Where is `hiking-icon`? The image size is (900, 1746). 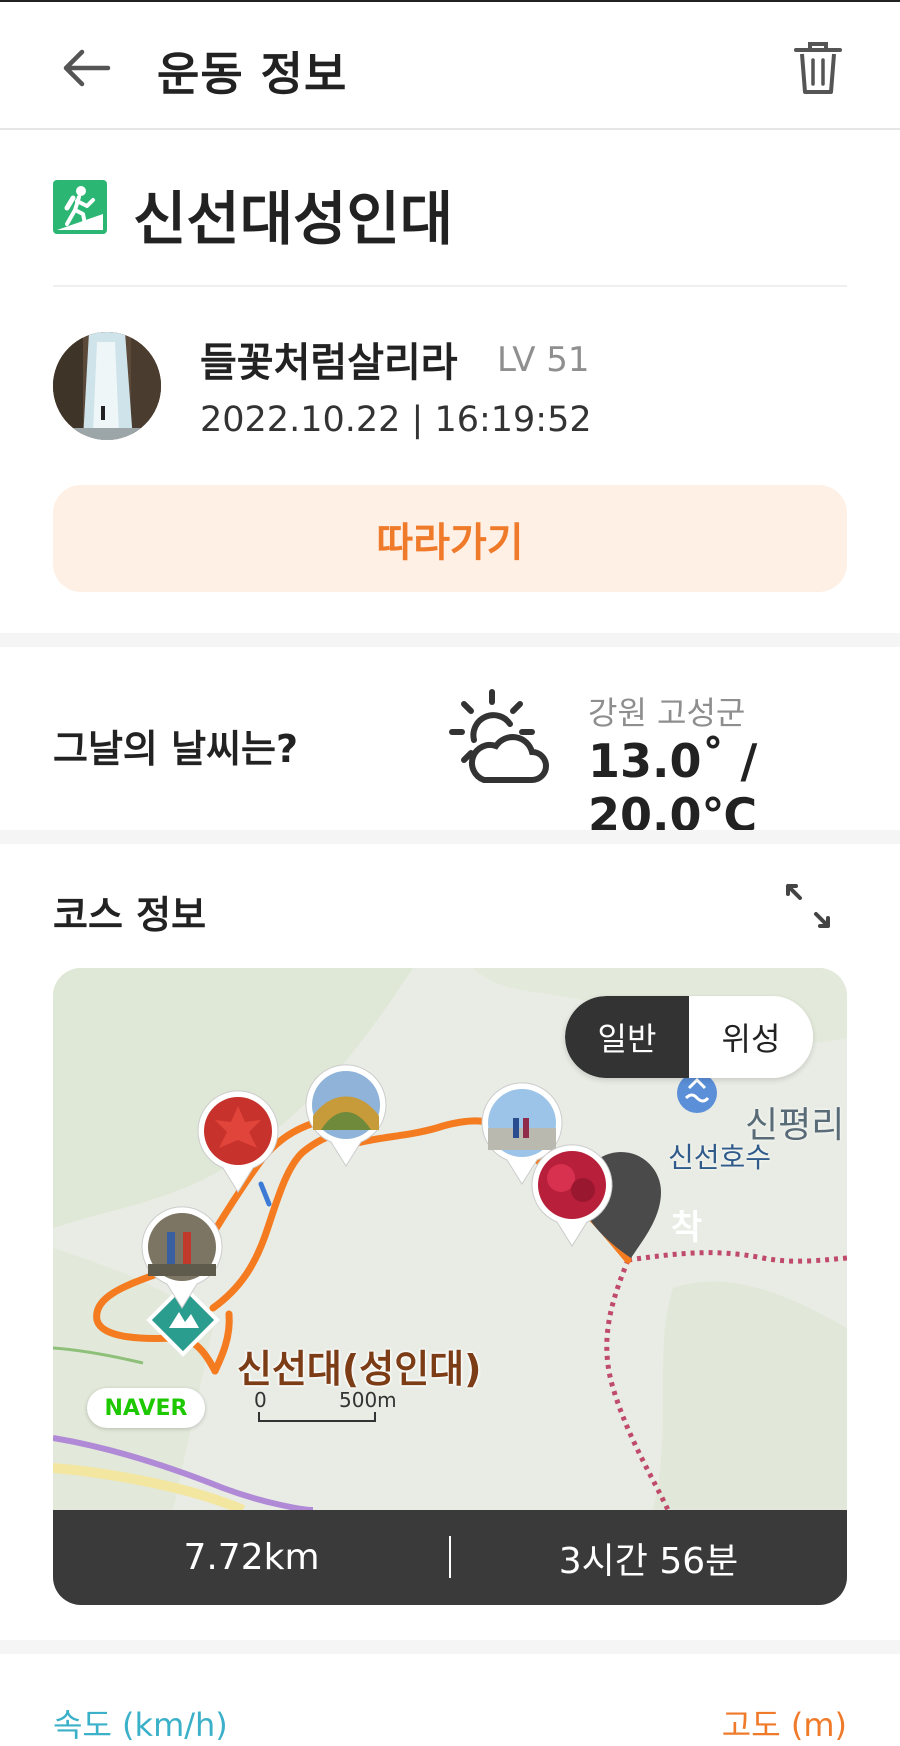 hiking-icon is located at coordinates (80, 207).